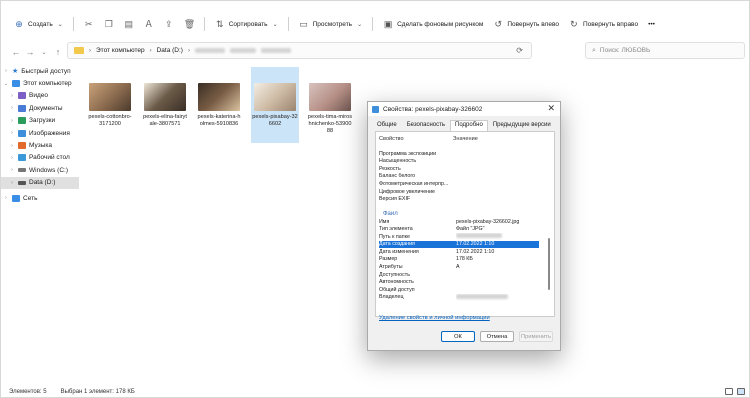  What do you see at coordinates (40, 108) in the screenshot?
I see `sidebar-item-documents: › Документы` at bounding box center [40, 108].